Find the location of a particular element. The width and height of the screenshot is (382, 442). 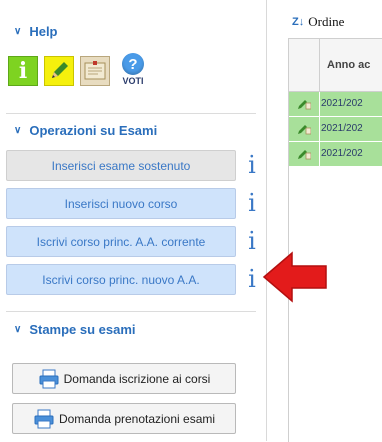

operazioni-section-header: ∨ Operazioni su Esami is located at coordinates (85, 130).